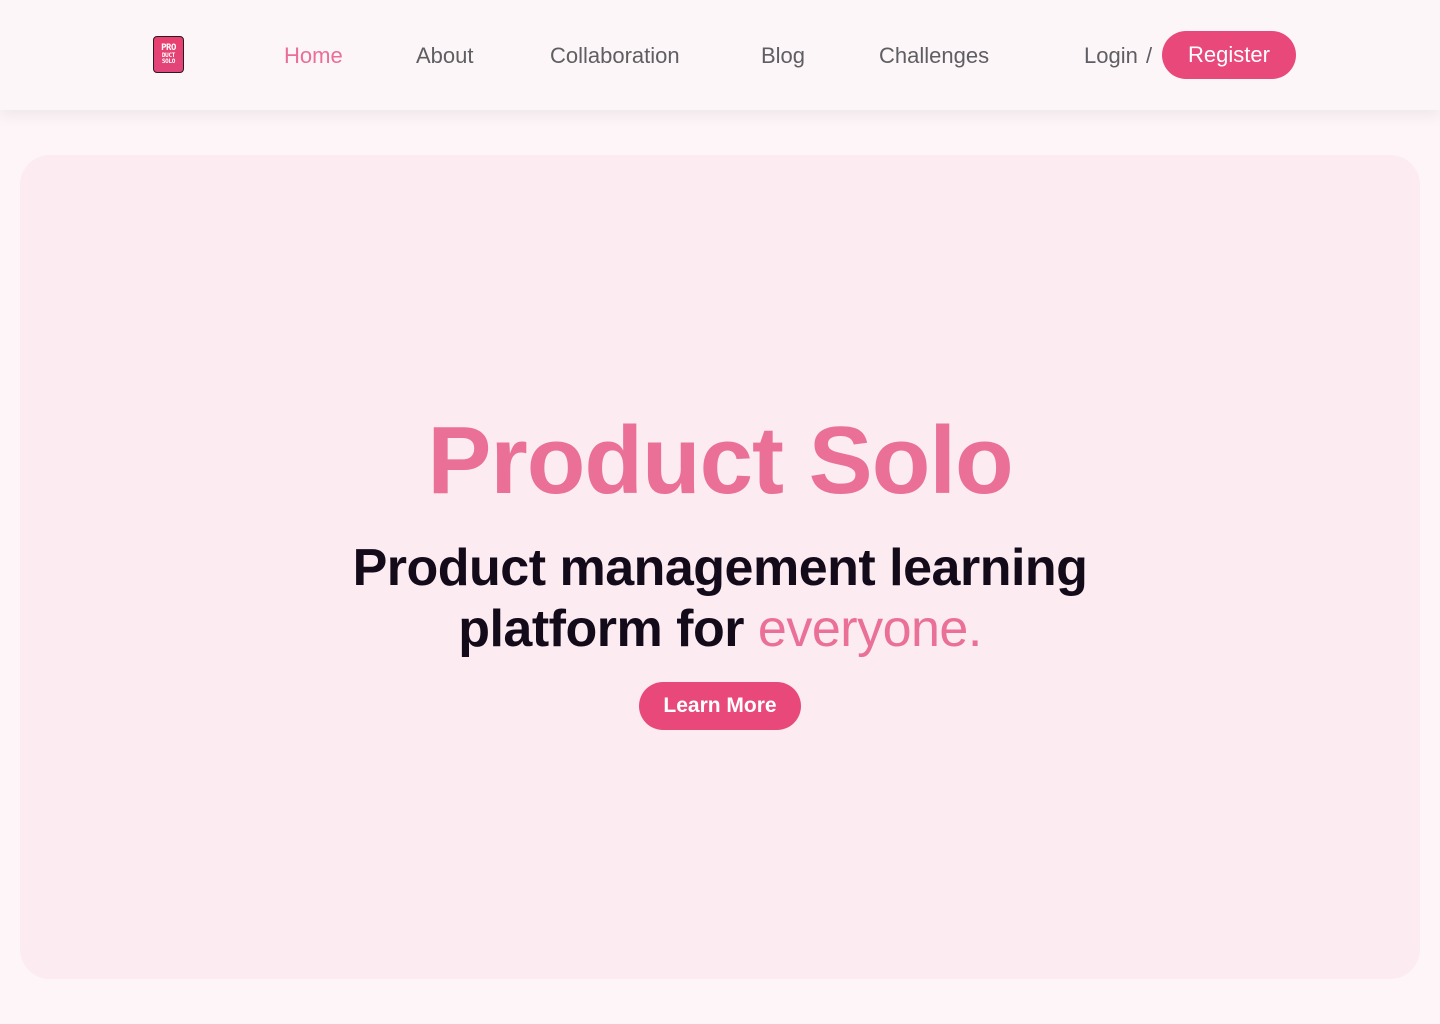 The height and width of the screenshot is (1024, 1440). I want to click on hero-title: Product Solo, so click(720, 460).